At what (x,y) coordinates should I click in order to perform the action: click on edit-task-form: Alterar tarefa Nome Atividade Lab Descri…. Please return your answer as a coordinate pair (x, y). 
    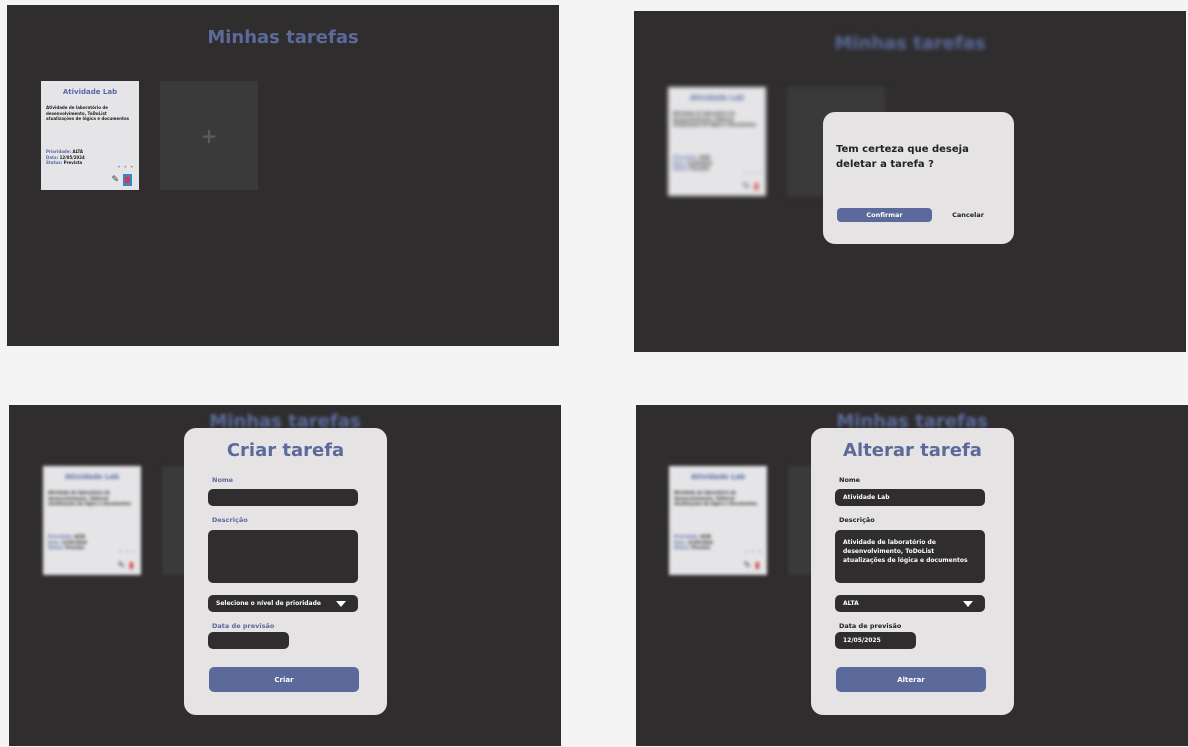
    Looking at the image, I should click on (912, 571).